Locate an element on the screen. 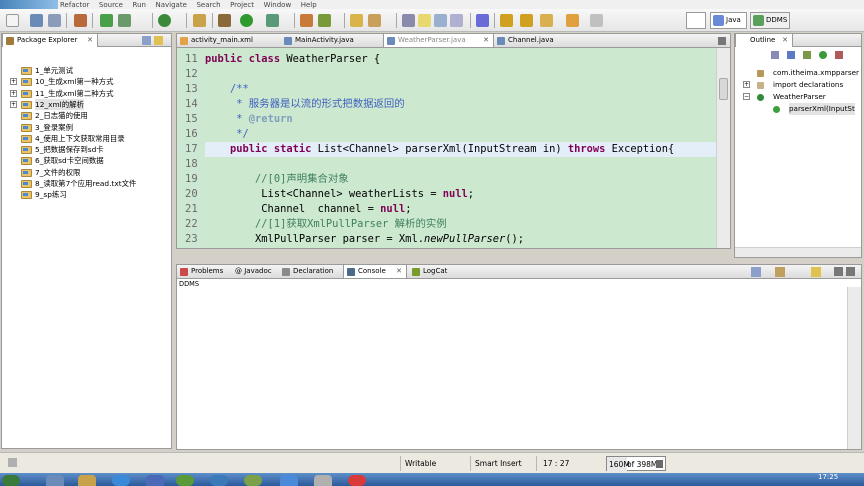 The height and width of the screenshot is (486, 864). open-type-icon is located at coordinates (356, 20).